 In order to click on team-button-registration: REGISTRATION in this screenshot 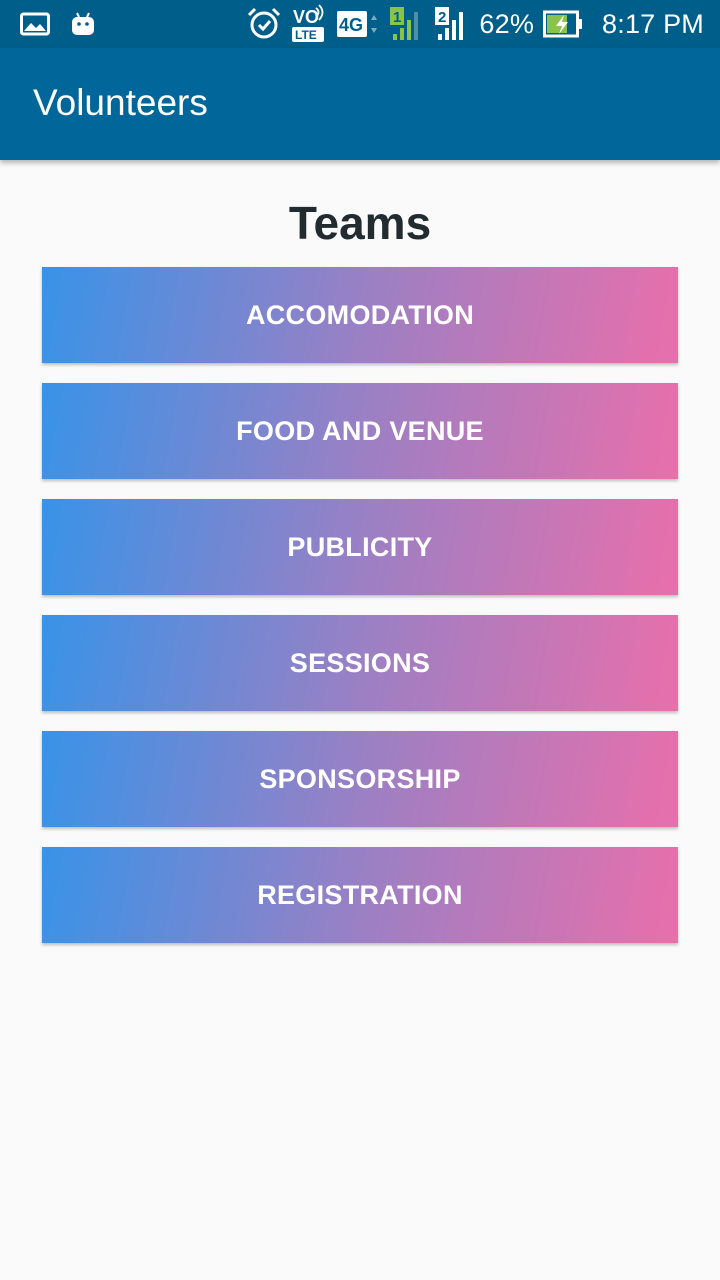, I will do `click(360, 895)`.